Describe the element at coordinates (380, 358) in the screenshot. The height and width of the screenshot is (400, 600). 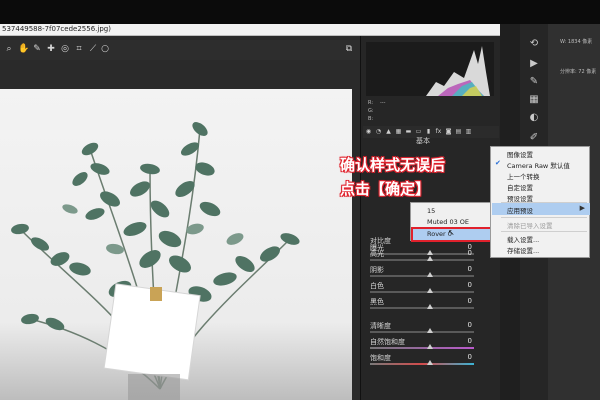
I see `slider-label: 饱和度` at that location.